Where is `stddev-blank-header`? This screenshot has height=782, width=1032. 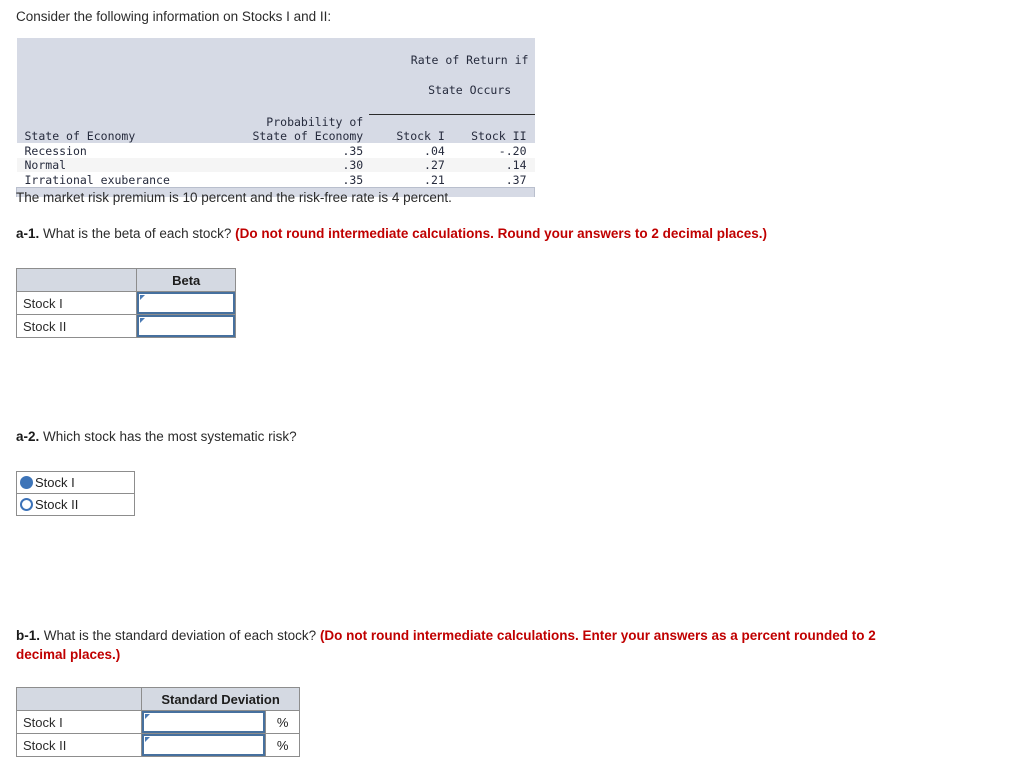
stddev-blank-header is located at coordinates (79, 699).